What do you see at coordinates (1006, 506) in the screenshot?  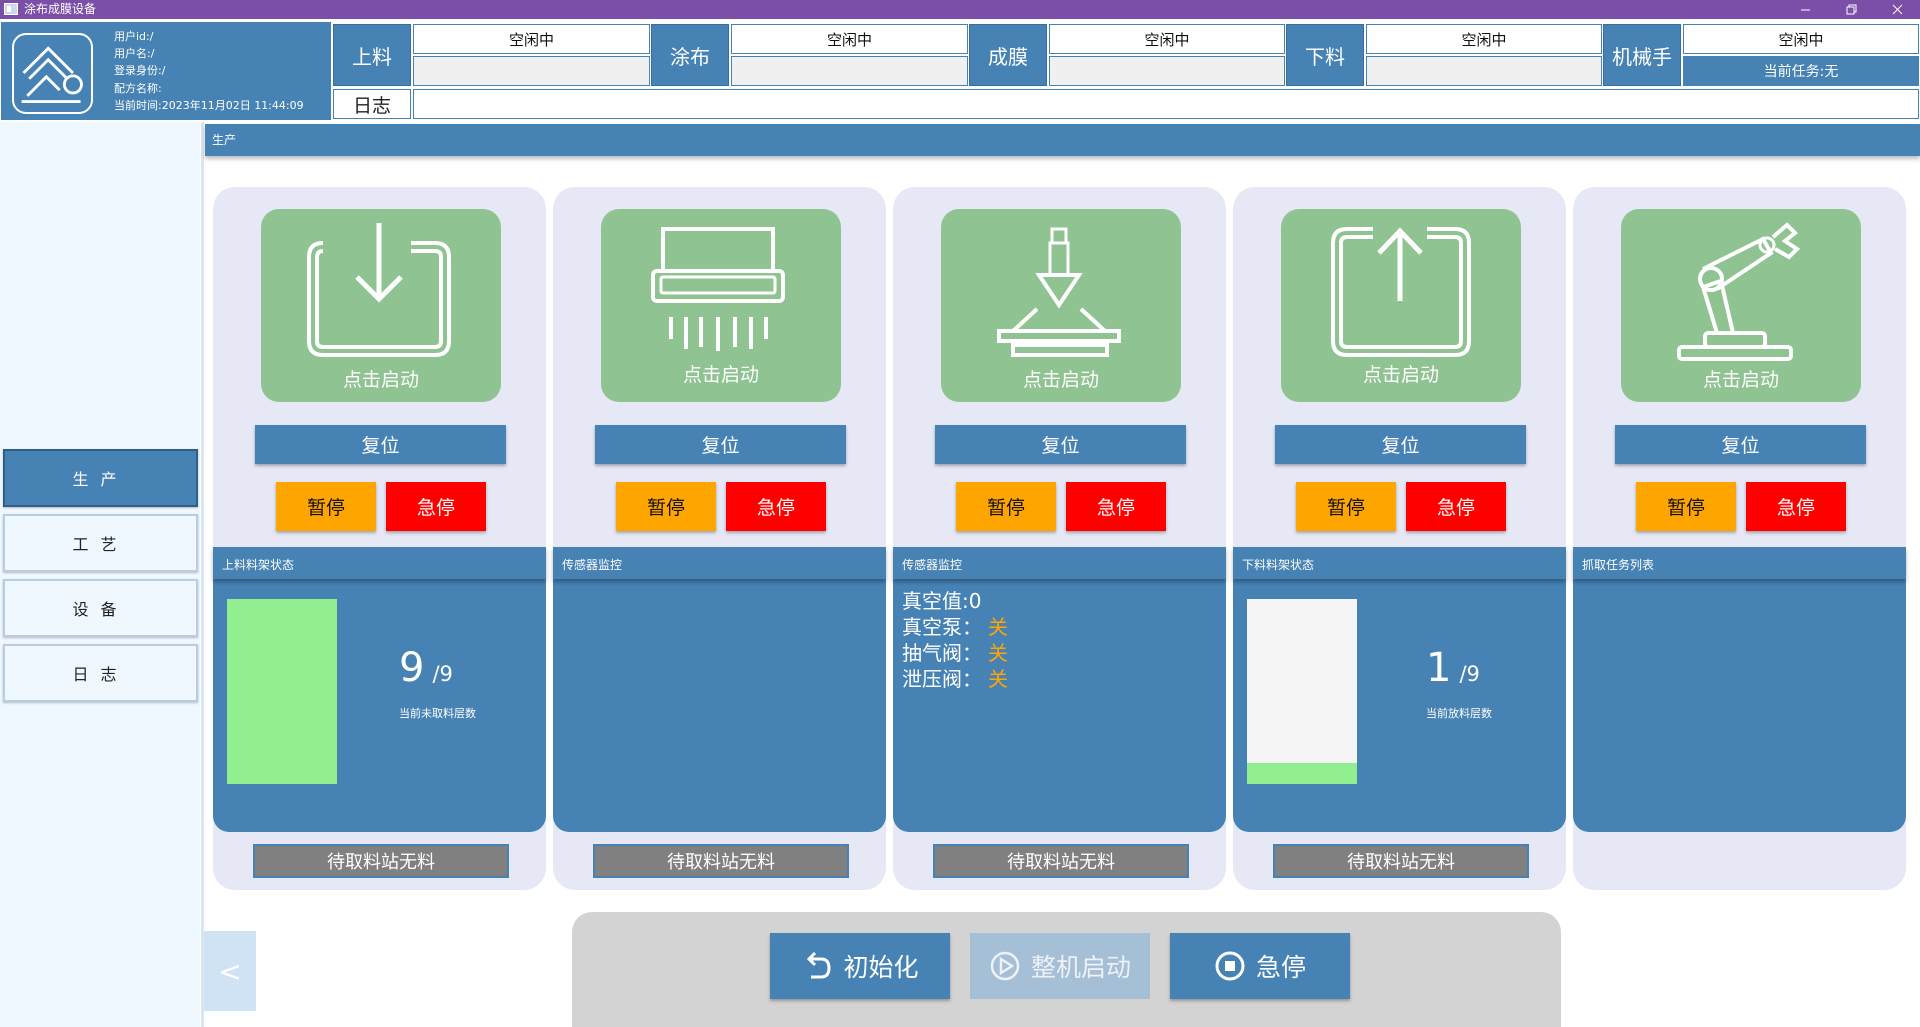 I see `pause-film-button: 暂停` at bounding box center [1006, 506].